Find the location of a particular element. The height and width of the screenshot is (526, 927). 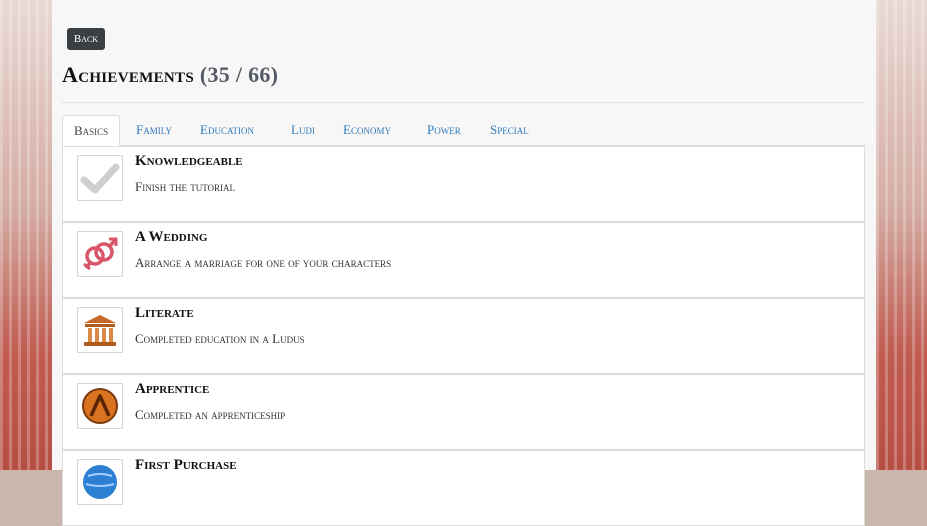

tab-education: Education is located at coordinates (227, 130).